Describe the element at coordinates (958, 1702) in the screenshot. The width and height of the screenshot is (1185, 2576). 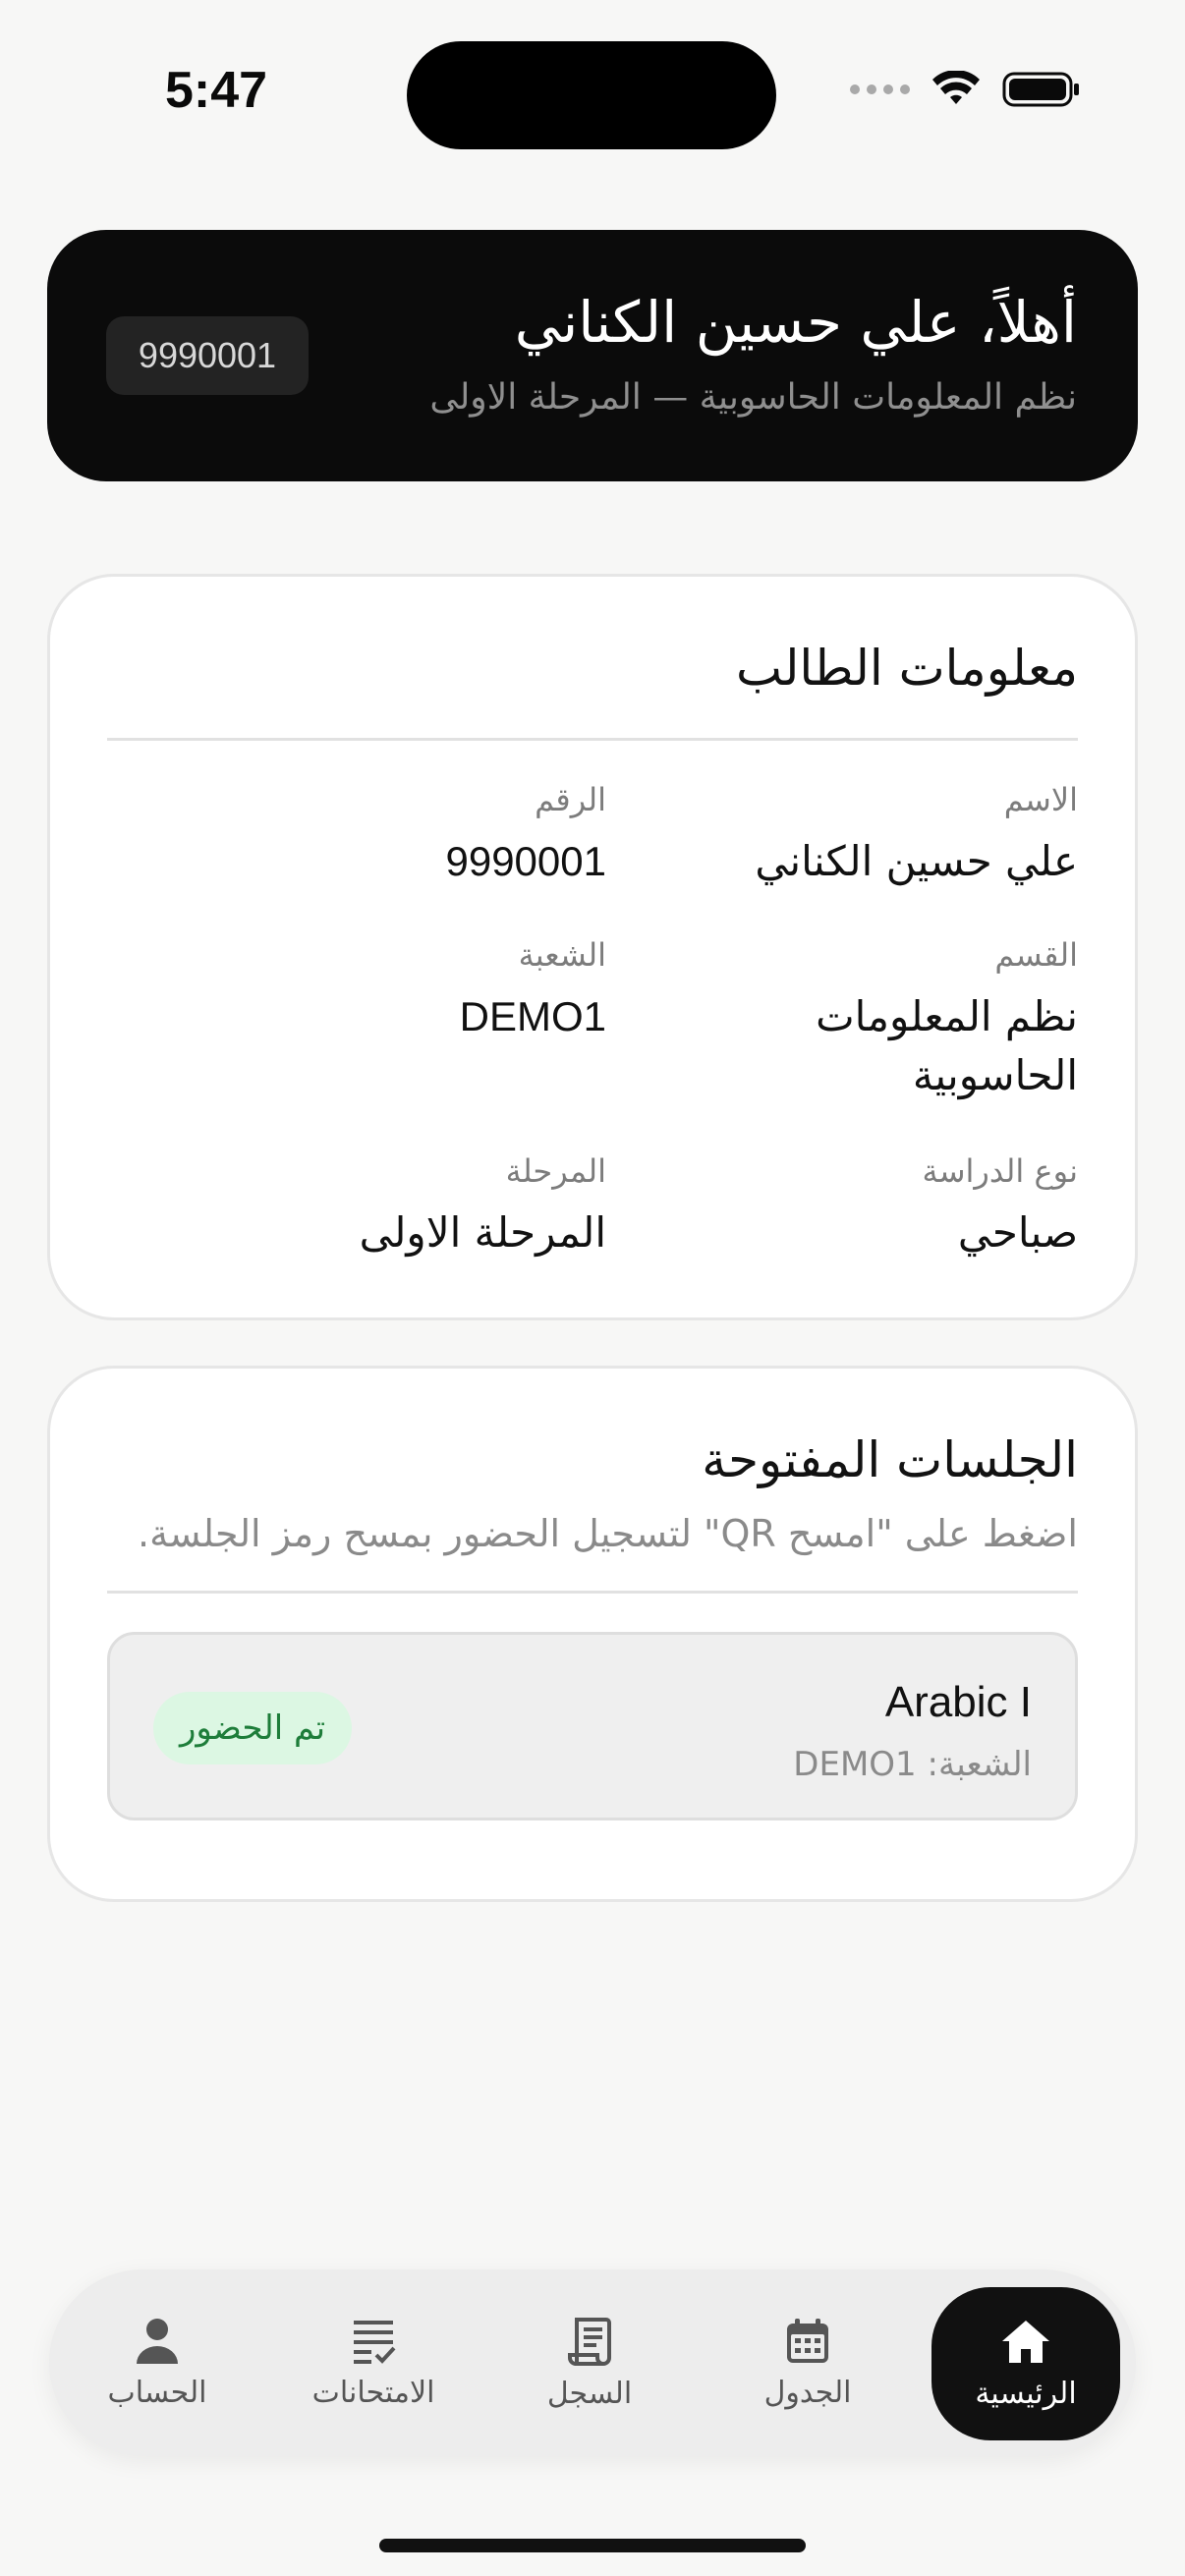
I see `session-course-name: Arabic I` at that location.